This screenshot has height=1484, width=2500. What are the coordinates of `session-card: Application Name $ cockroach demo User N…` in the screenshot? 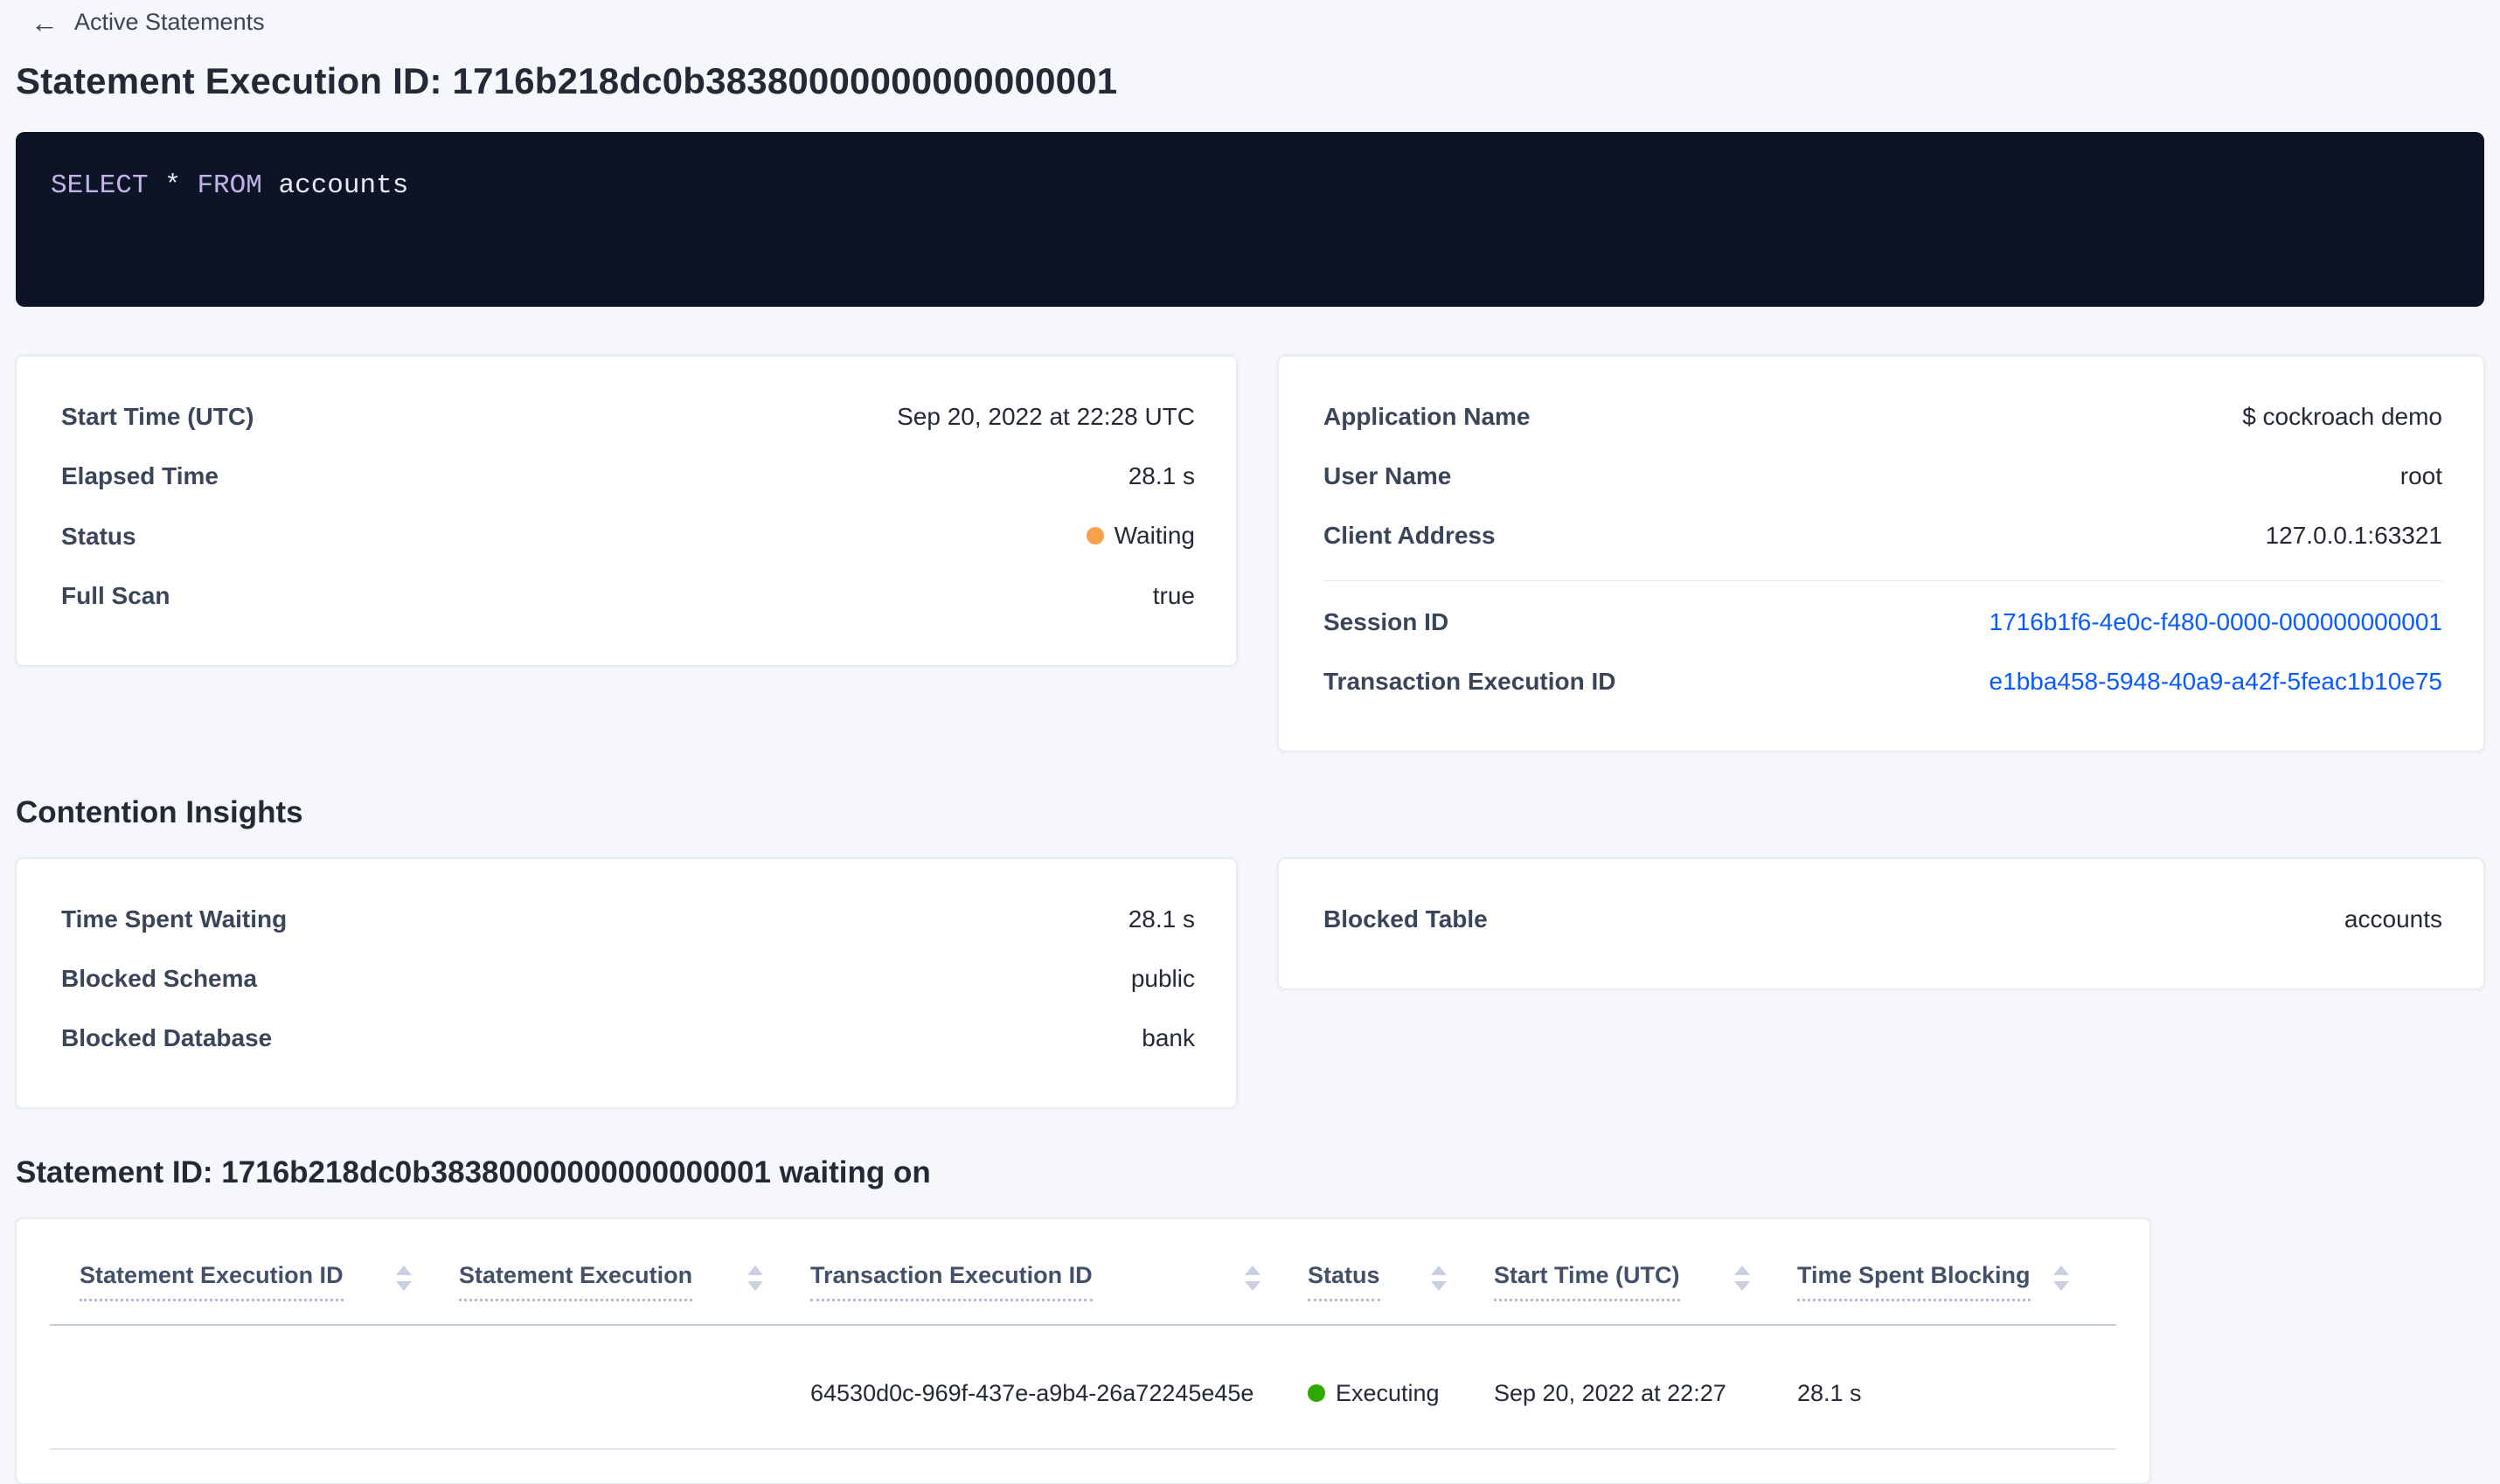 It's located at (1881, 554).